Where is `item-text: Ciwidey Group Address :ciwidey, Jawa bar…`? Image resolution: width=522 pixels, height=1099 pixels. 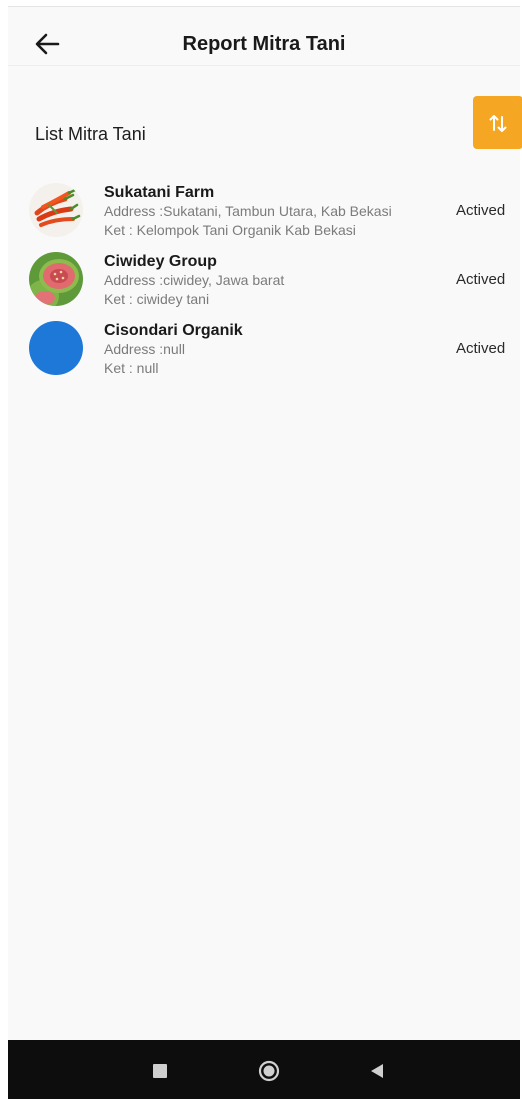 item-text: Ciwidey Group Address :ciwidey, Jawa bar… is located at coordinates (271, 281).